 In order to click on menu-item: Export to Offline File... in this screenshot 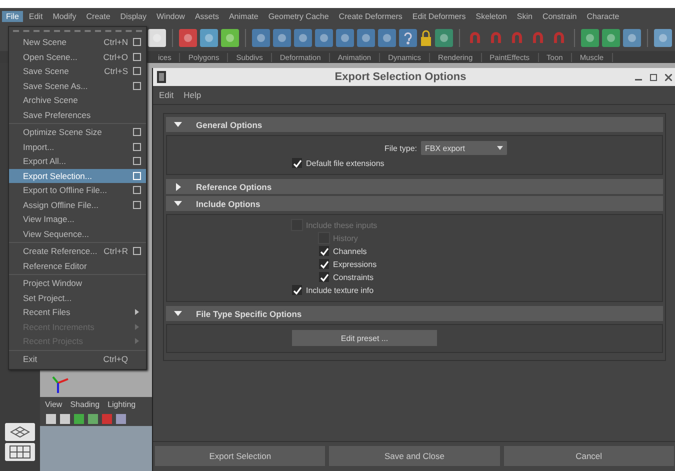, I will do `click(77, 190)`.